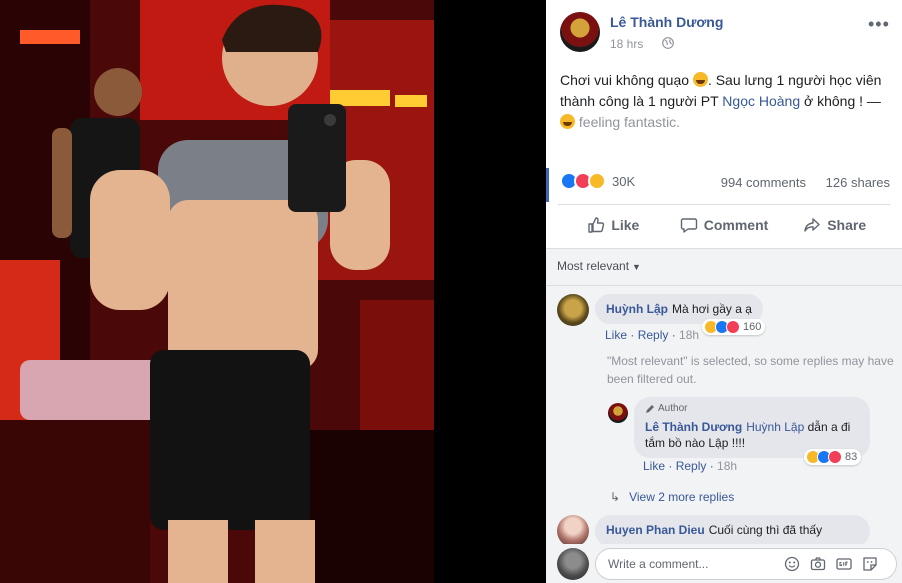  Describe the element at coordinates (636, 267) in the screenshot. I see `chevron-down-icon: ▼` at that location.